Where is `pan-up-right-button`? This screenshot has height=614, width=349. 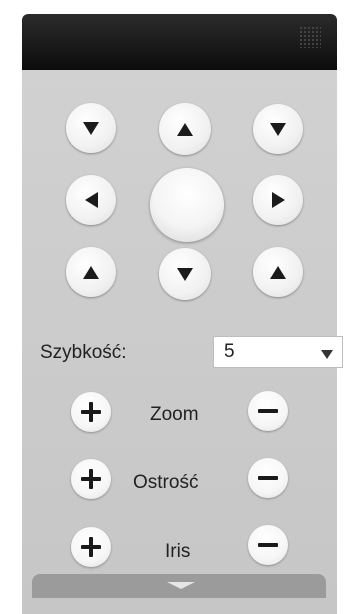 pan-up-right-button is located at coordinates (278, 129).